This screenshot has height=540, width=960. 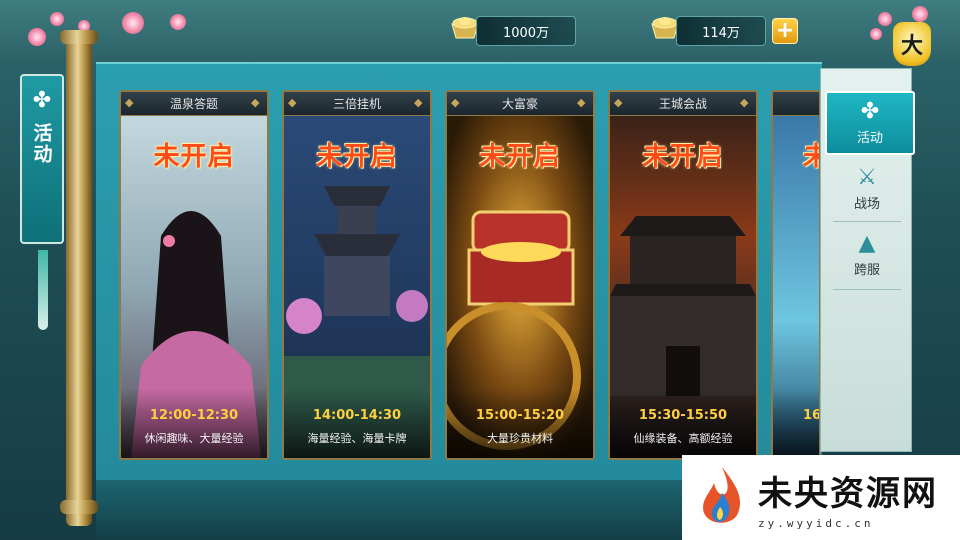 What do you see at coordinates (520, 438) in the screenshot?
I see `event-reward-desc: 大量珍贵材料` at bounding box center [520, 438].